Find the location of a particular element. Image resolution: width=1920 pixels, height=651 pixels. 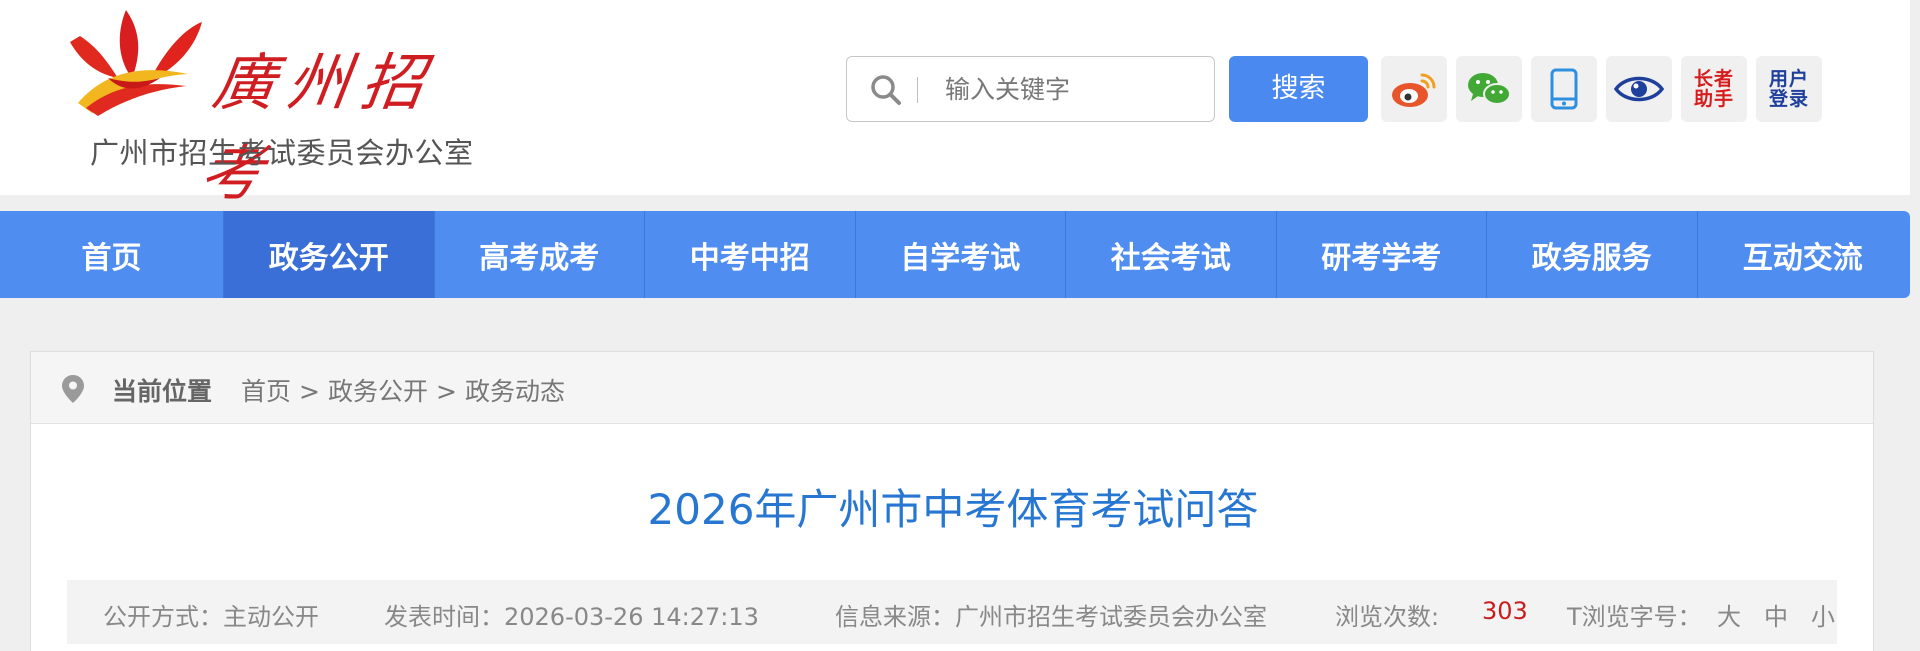

breadcrumb-path: 首页 > 政务公开 > 政务动态 is located at coordinates (407, 390).